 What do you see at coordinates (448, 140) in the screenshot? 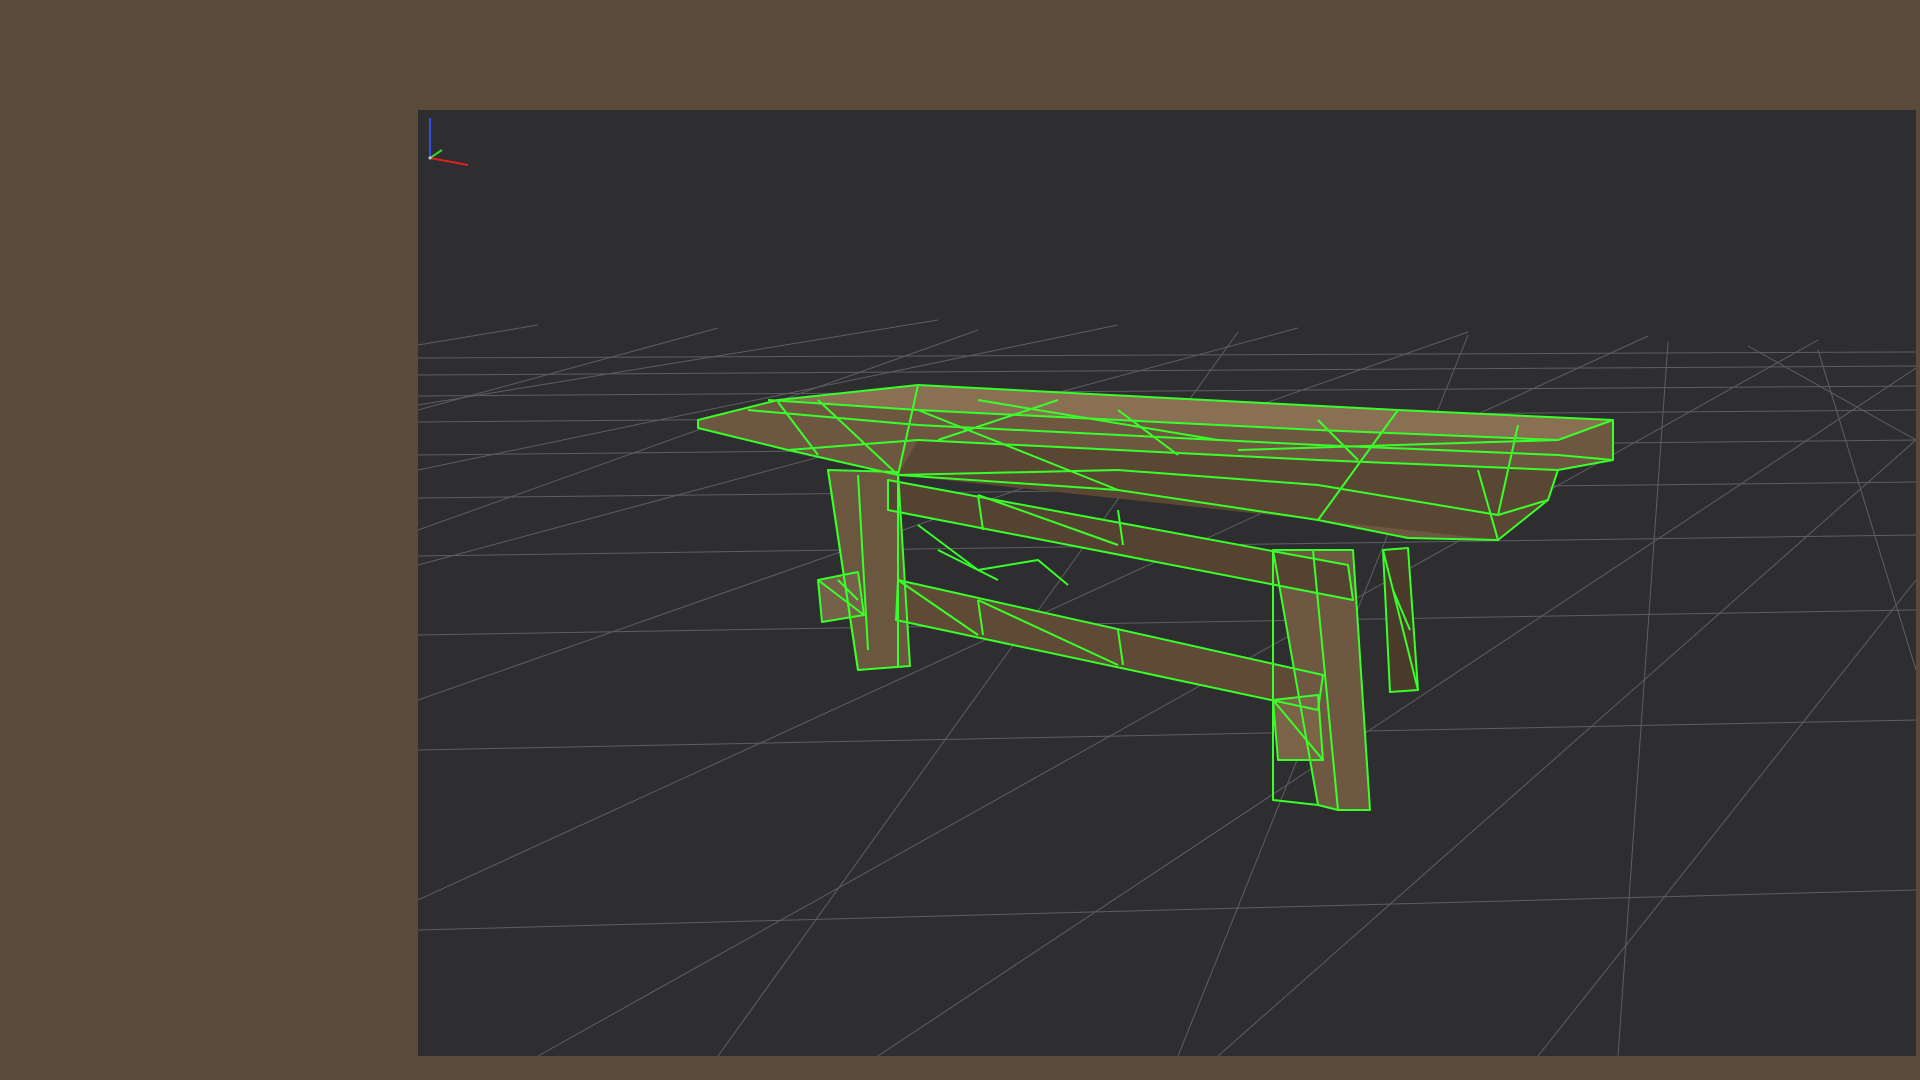
I see `axis-gizmo-icon` at bounding box center [448, 140].